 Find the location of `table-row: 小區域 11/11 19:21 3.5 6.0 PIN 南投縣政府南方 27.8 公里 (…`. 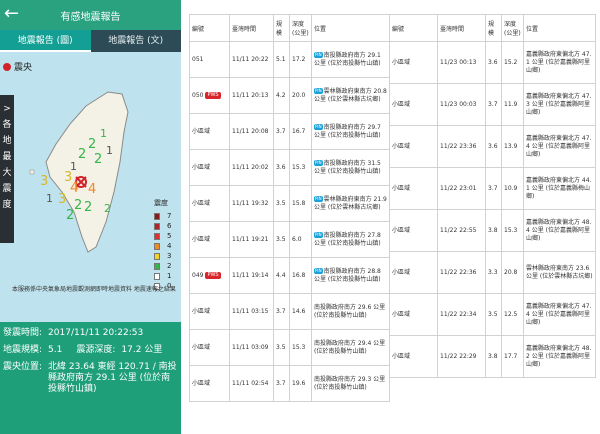

table-row: 小區域 11/11 19:21 3.5 6.0 PIN 南投縣政府南方 27.8 公里 (… is located at coordinates (289, 239).